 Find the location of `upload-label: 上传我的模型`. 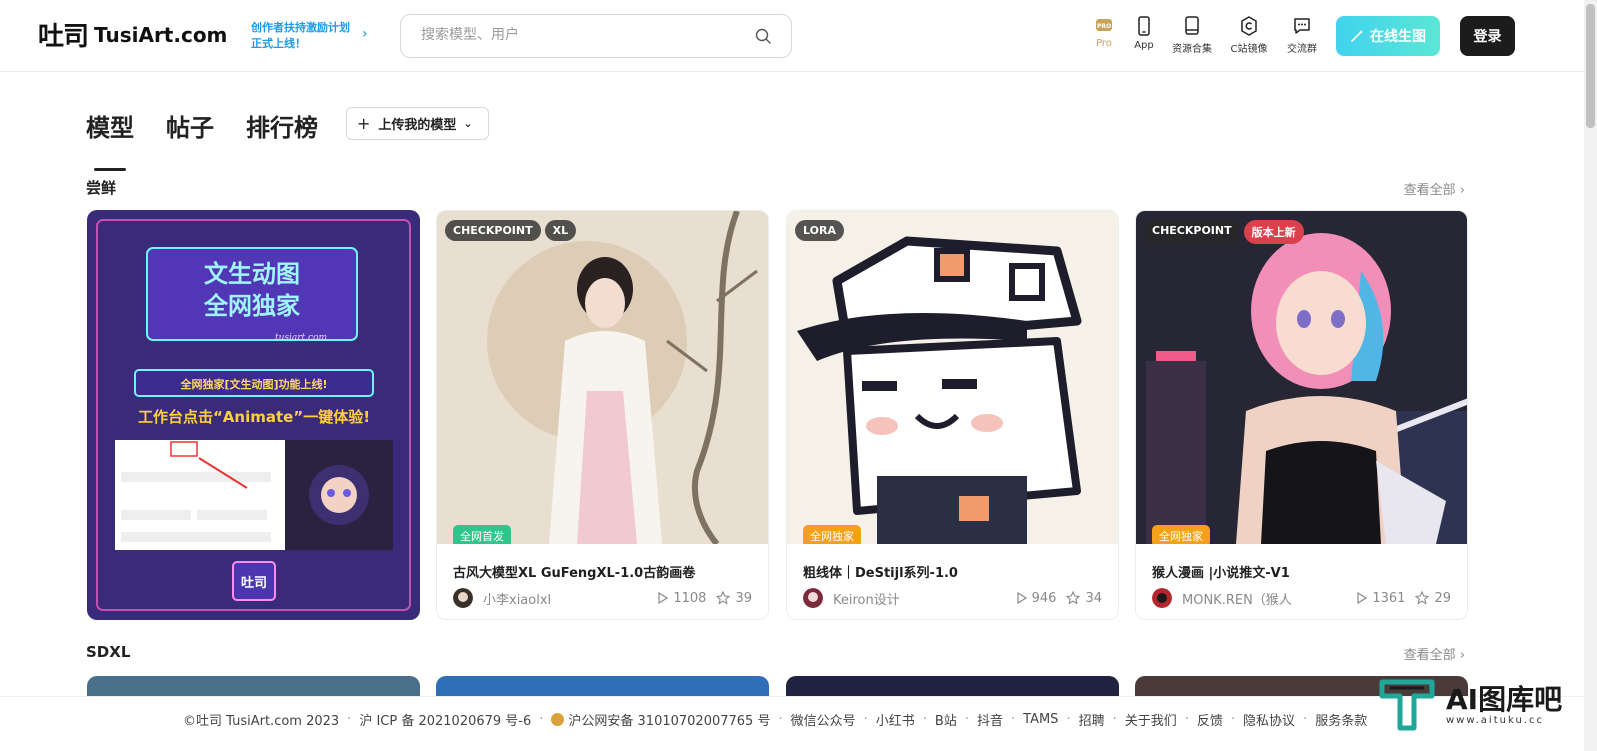

upload-label: 上传我的模型 is located at coordinates (417, 125).